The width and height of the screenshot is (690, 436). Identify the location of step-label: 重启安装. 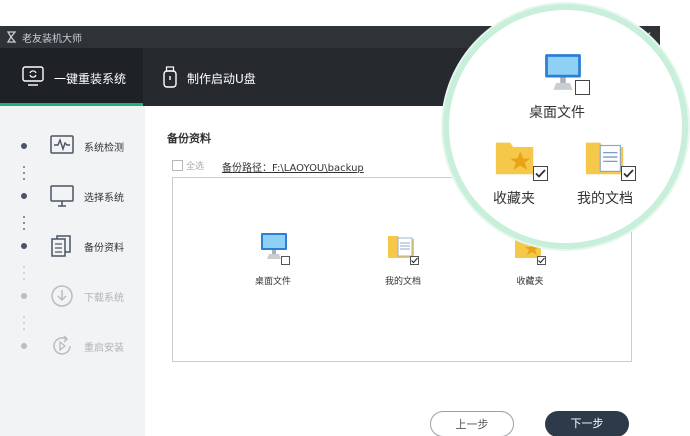
(104, 348).